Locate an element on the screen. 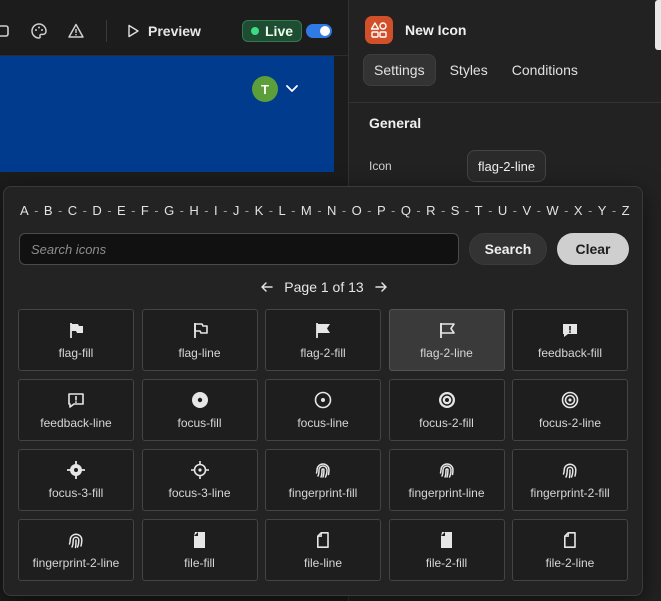 The image size is (661, 601). alphabet-letter-a: A is located at coordinates (24, 210).